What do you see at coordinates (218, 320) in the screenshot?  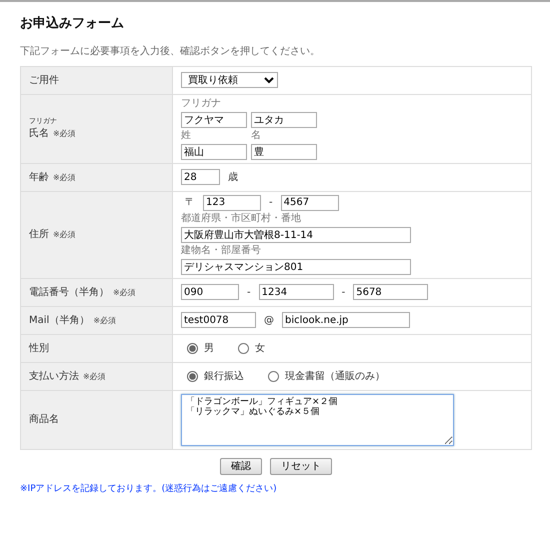 I see `input-field: test0078` at bounding box center [218, 320].